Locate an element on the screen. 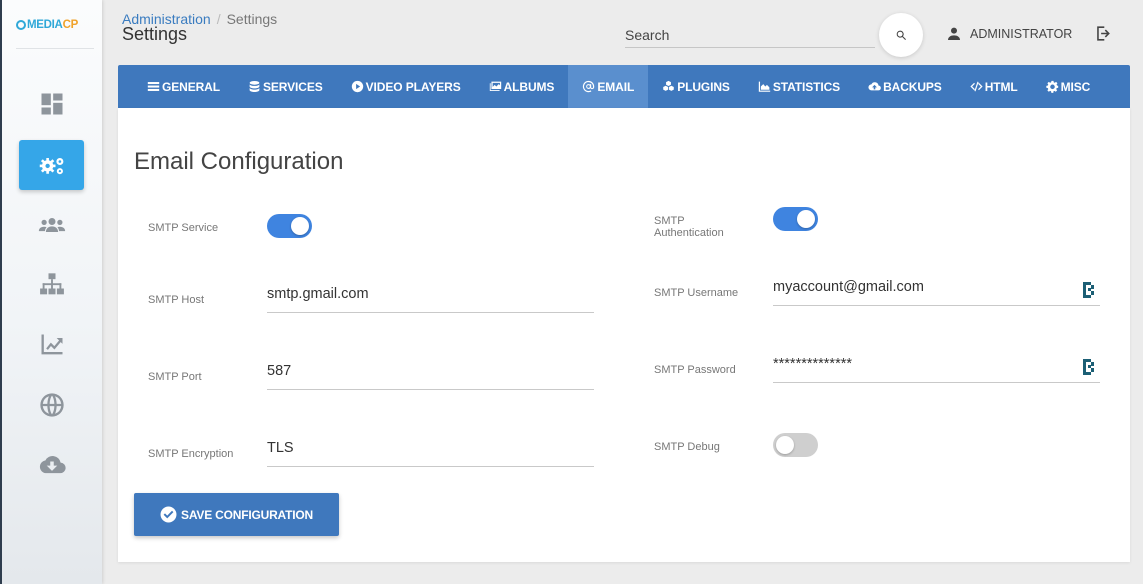 Image resolution: width=1143 pixels, height=584 pixels. database-icon is located at coordinates (254, 86).